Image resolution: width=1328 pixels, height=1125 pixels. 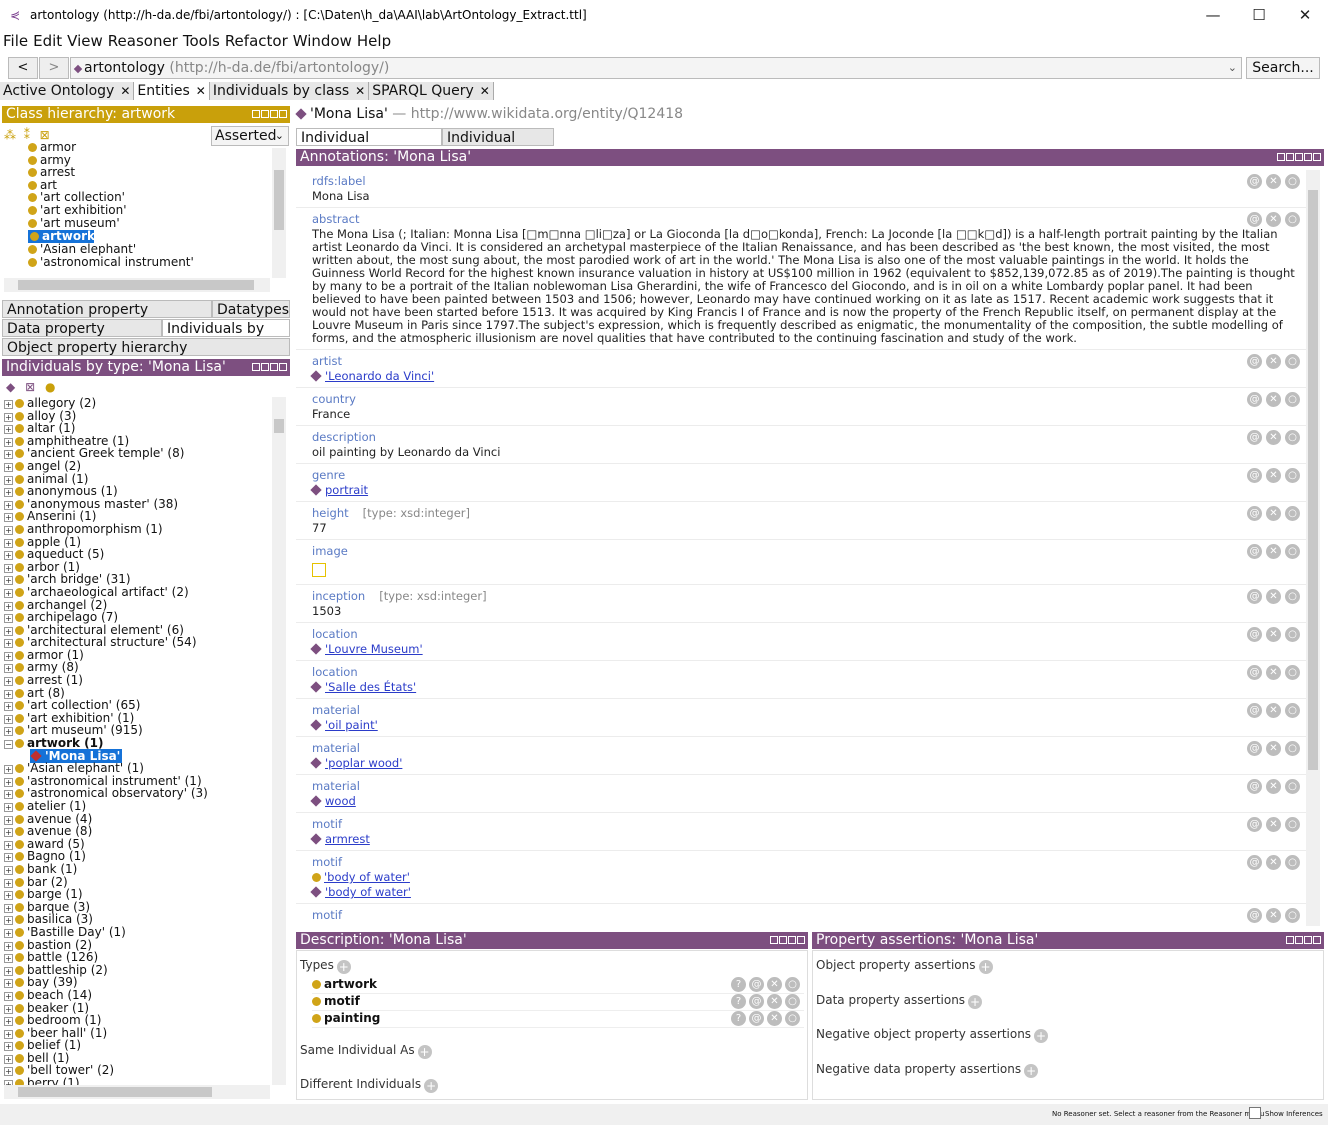 What do you see at coordinates (368, 892) in the screenshot?
I see `entity-link: 'body of water'` at bounding box center [368, 892].